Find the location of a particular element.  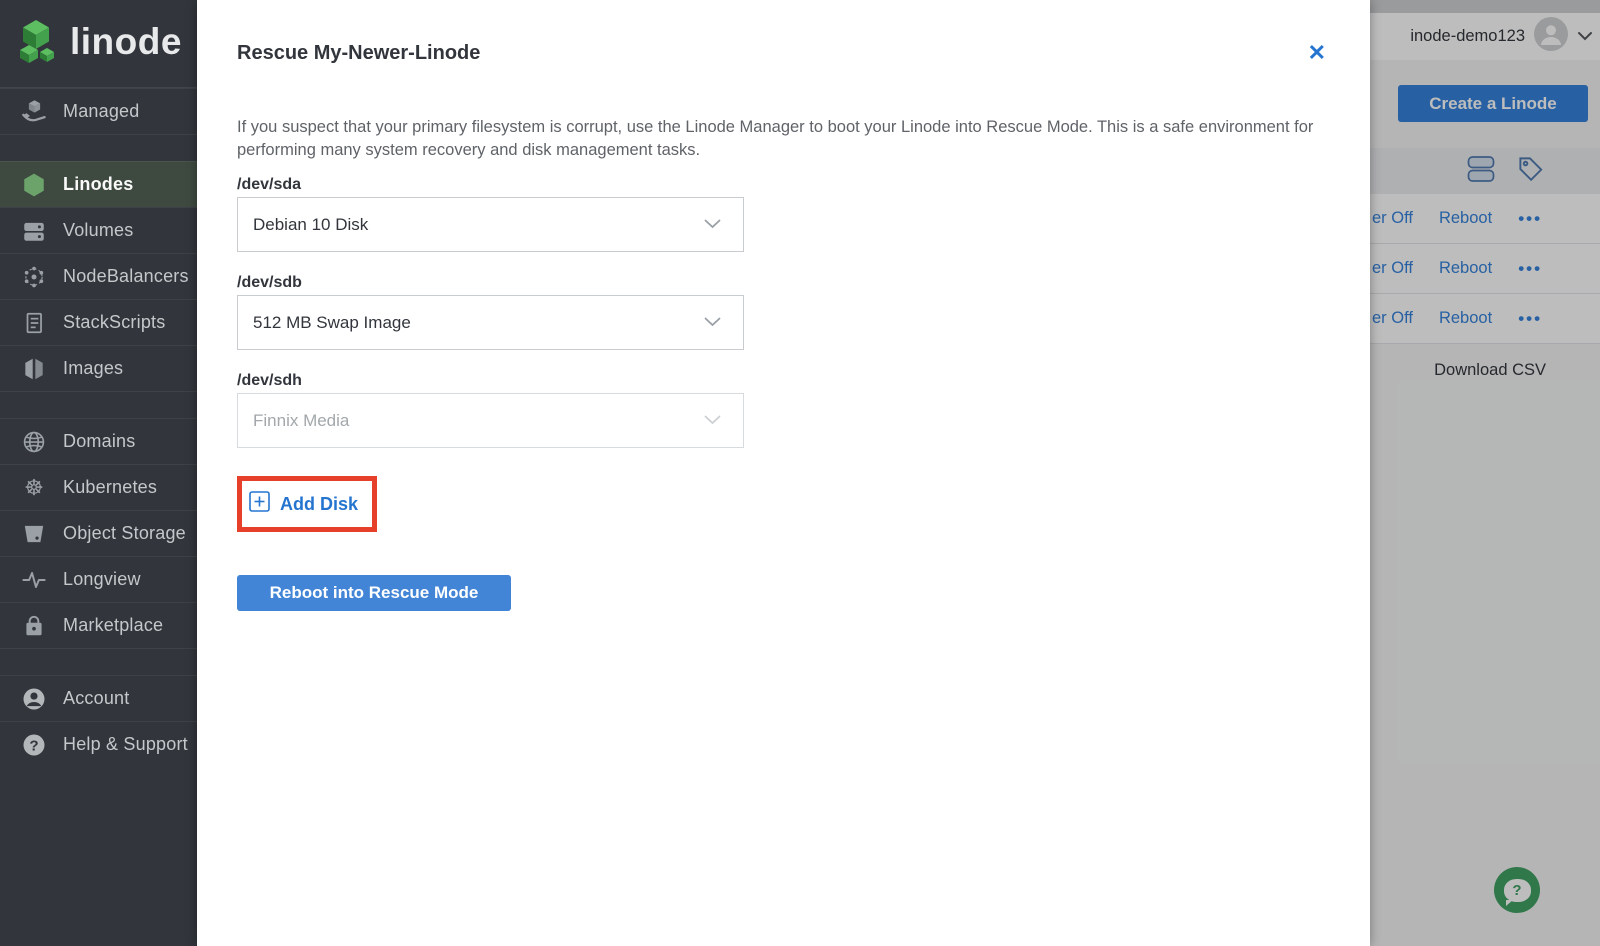

summary-view-icon is located at coordinates (1481, 171).